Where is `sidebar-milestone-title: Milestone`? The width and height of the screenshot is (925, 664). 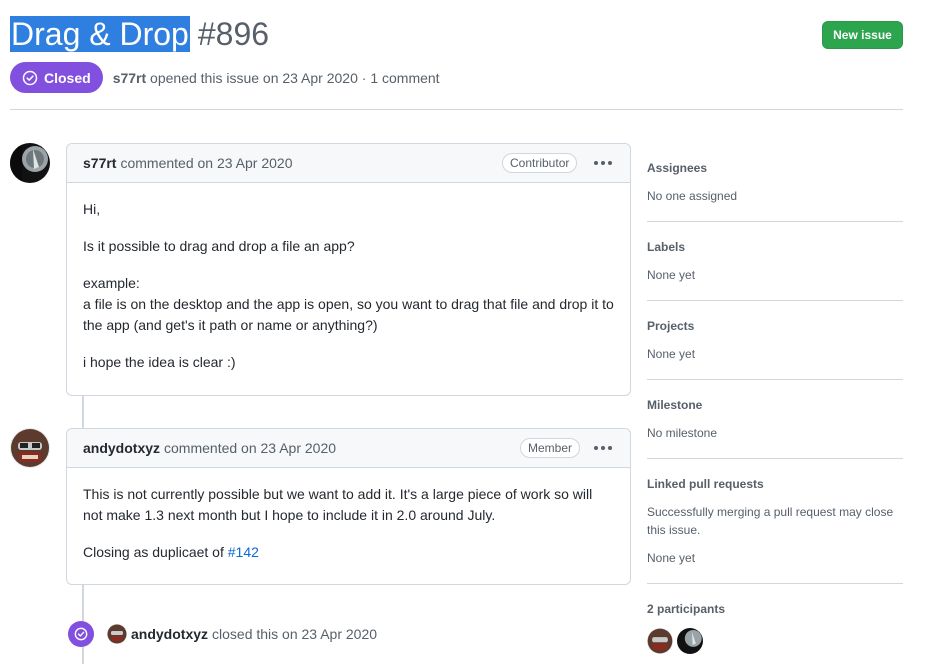 sidebar-milestone-title: Milestone is located at coordinates (775, 405).